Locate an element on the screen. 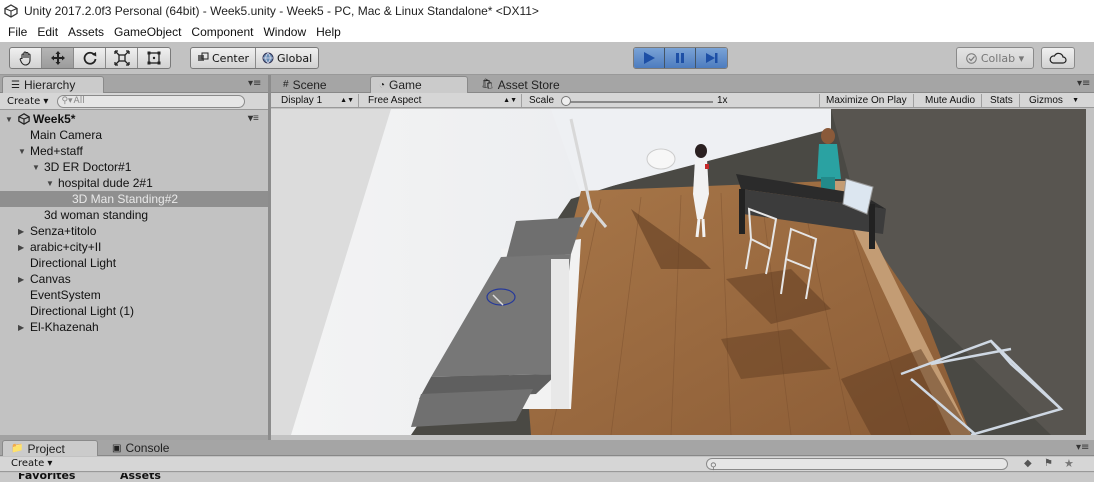 The image size is (1094, 482). menu-window: Window is located at coordinates (284, 32).